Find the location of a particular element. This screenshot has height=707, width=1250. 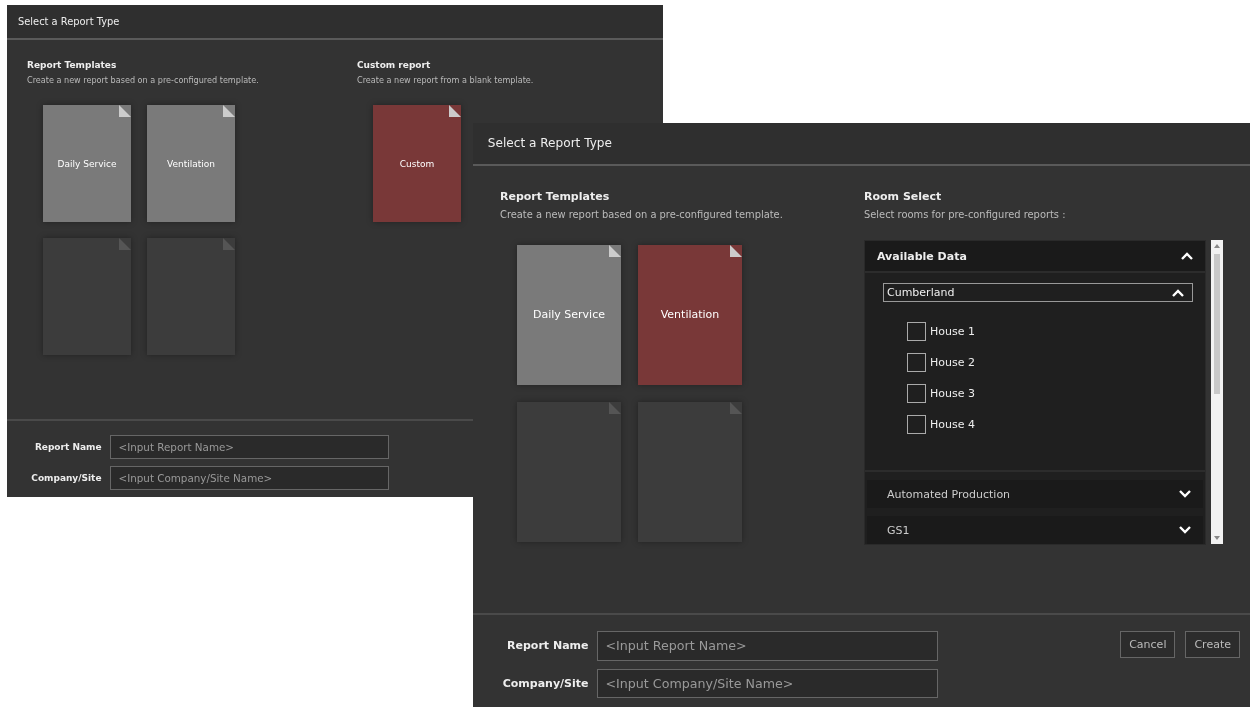

section-heading: Custom report is located at coordinates (394, 65).